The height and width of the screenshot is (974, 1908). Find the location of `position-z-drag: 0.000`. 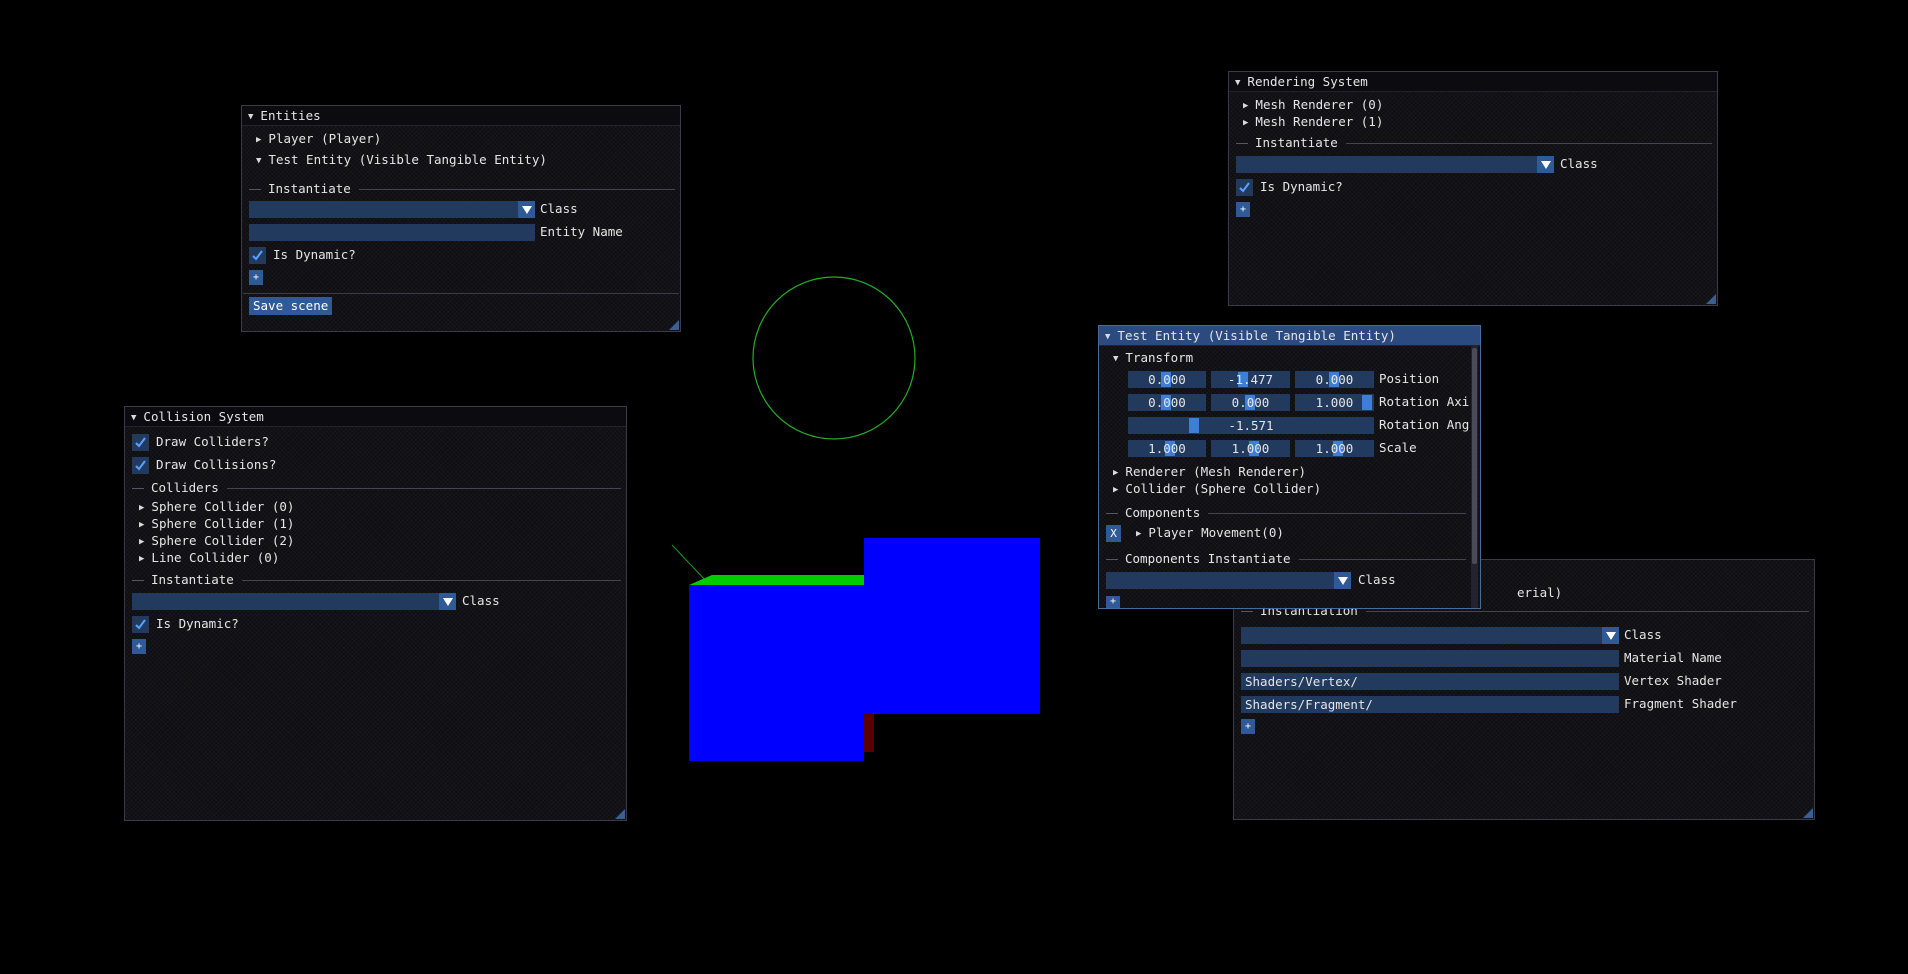

position-z-drag: 0.000 is located at coordinates (1334, 379).